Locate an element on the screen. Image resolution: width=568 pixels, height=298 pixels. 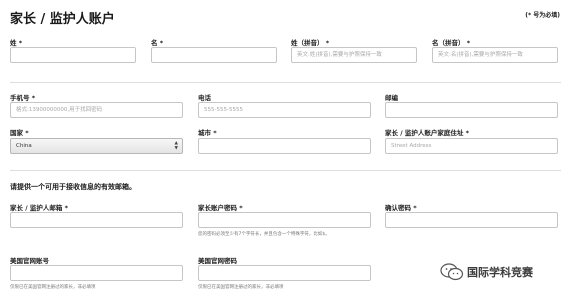
phone-label: 电话 is located at coordinates (204, 98).